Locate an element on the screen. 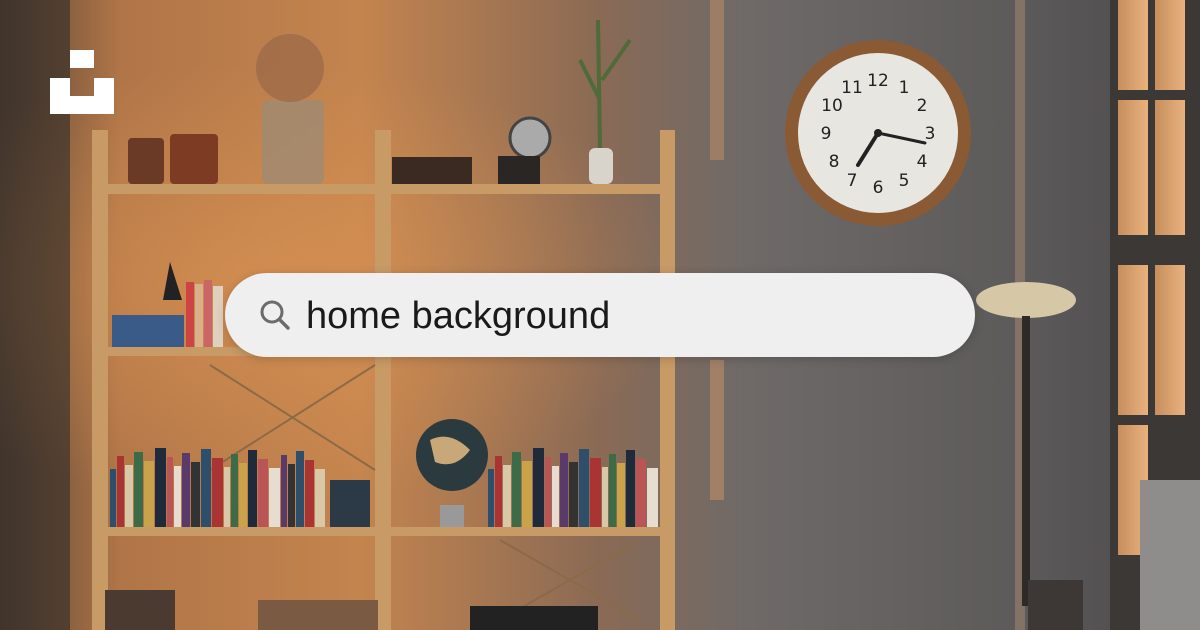 This screenshot has width=1200, height=630. clock-numeral-5: 5 is located at coordinates (904, 181).